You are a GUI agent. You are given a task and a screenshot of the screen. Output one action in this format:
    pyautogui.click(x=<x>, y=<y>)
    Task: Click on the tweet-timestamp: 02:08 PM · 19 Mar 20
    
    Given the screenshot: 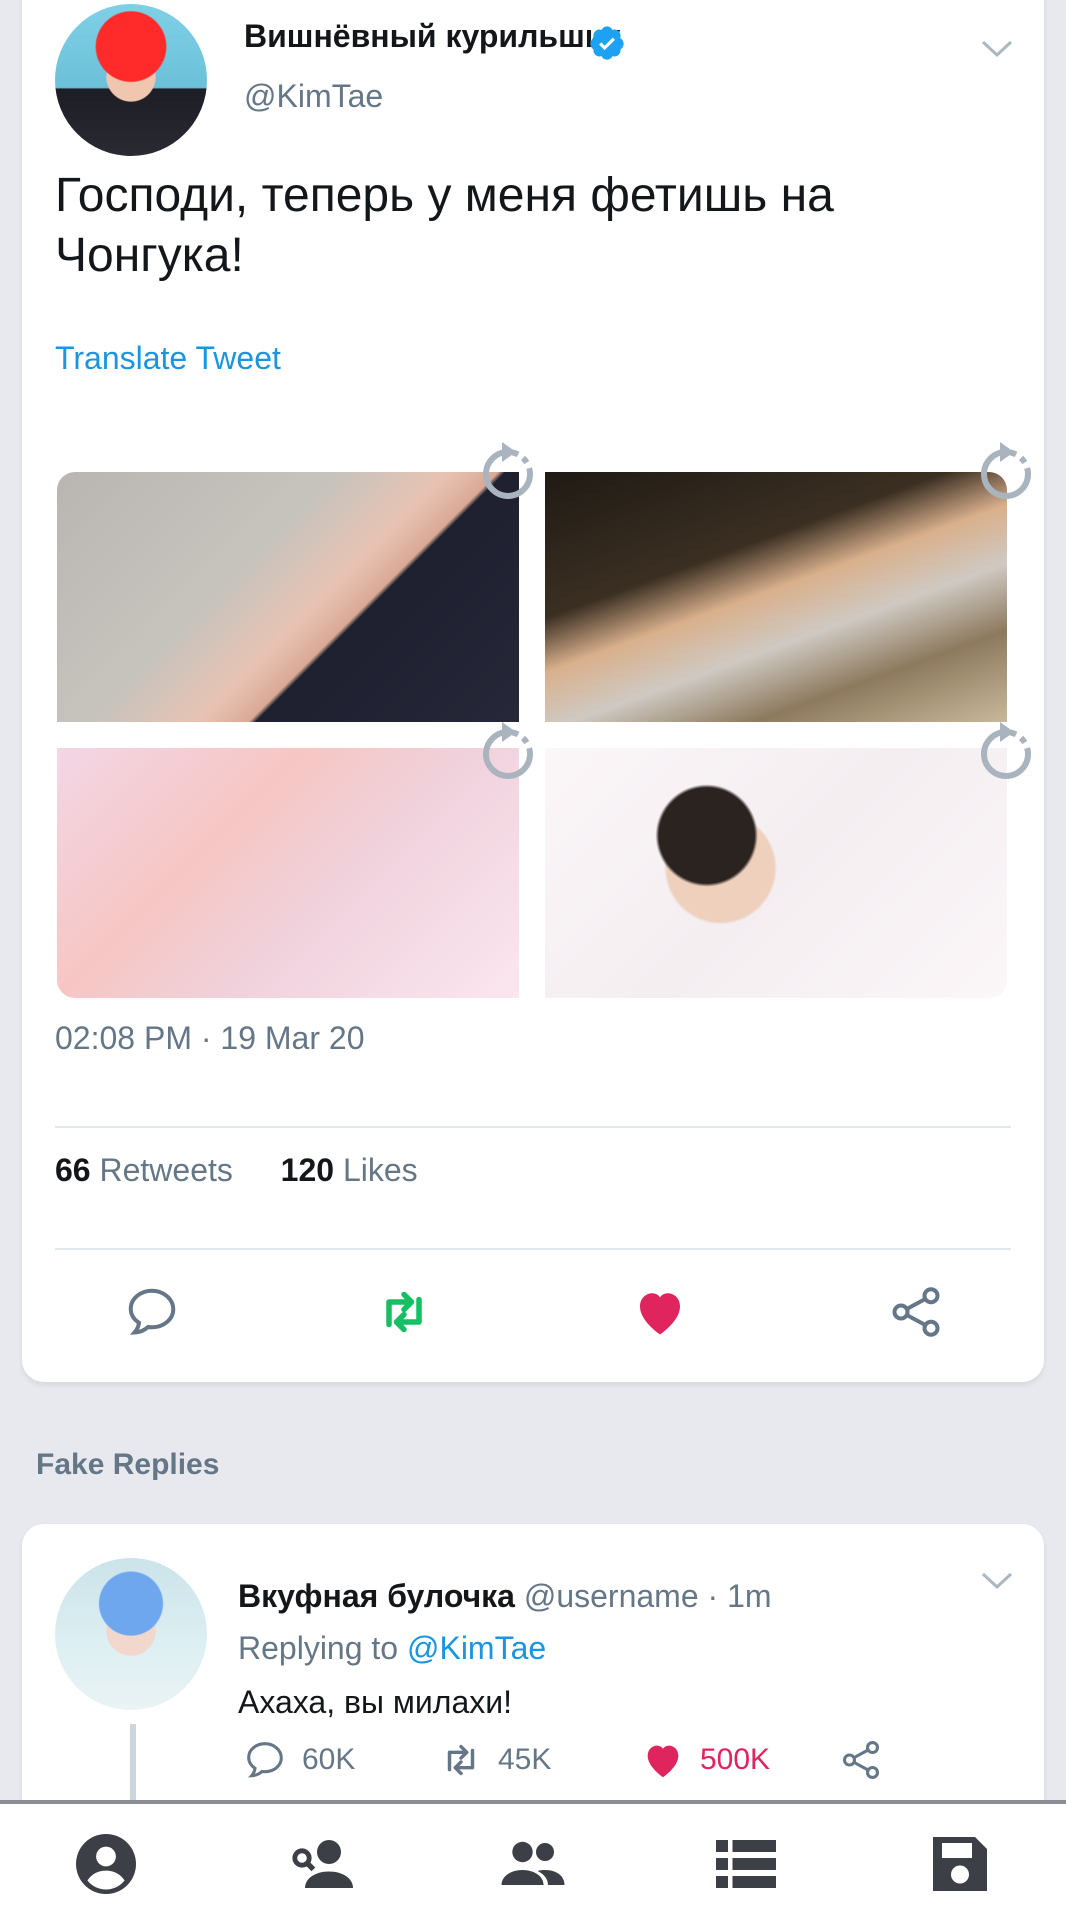 What is the action you would take?
    pyautogui.click(x=210, y=1038)
    